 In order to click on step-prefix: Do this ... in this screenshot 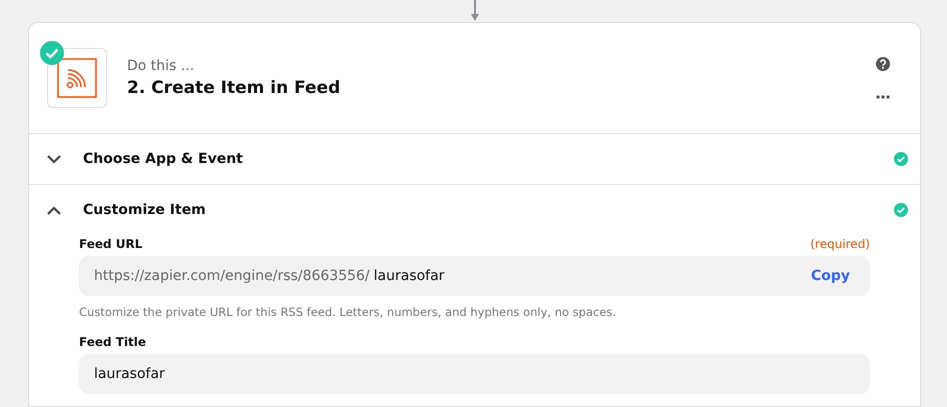, I will do `click(161, 66)`.